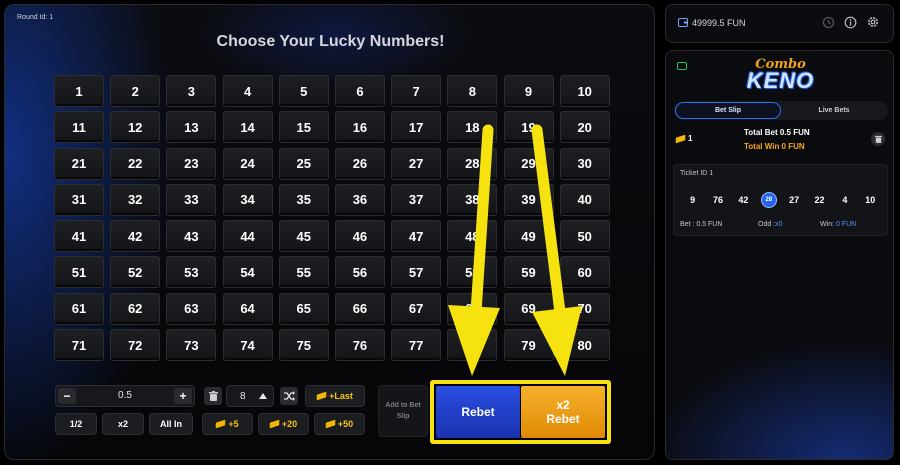 This screenshot has width=900, height=465. I want to click on number-cell: 21, so click(79, 163).